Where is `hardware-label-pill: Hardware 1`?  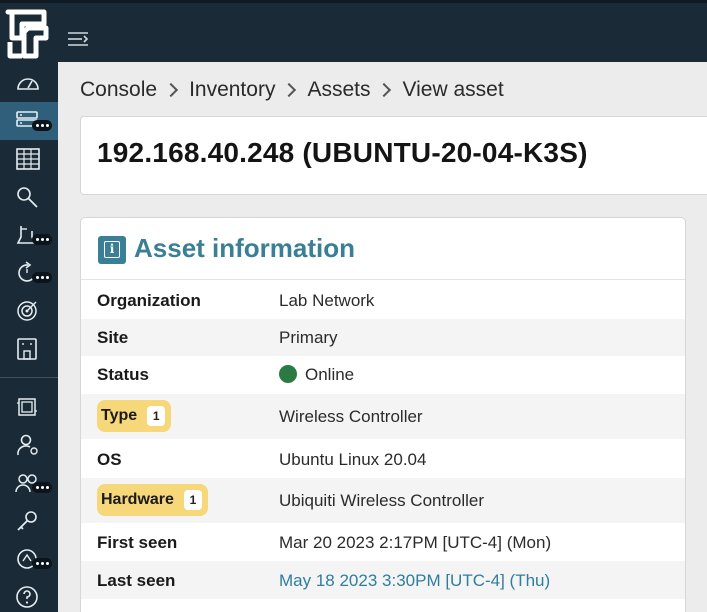
hardware-label-pill: Hardware 1 is located at coordinates (152, 500).